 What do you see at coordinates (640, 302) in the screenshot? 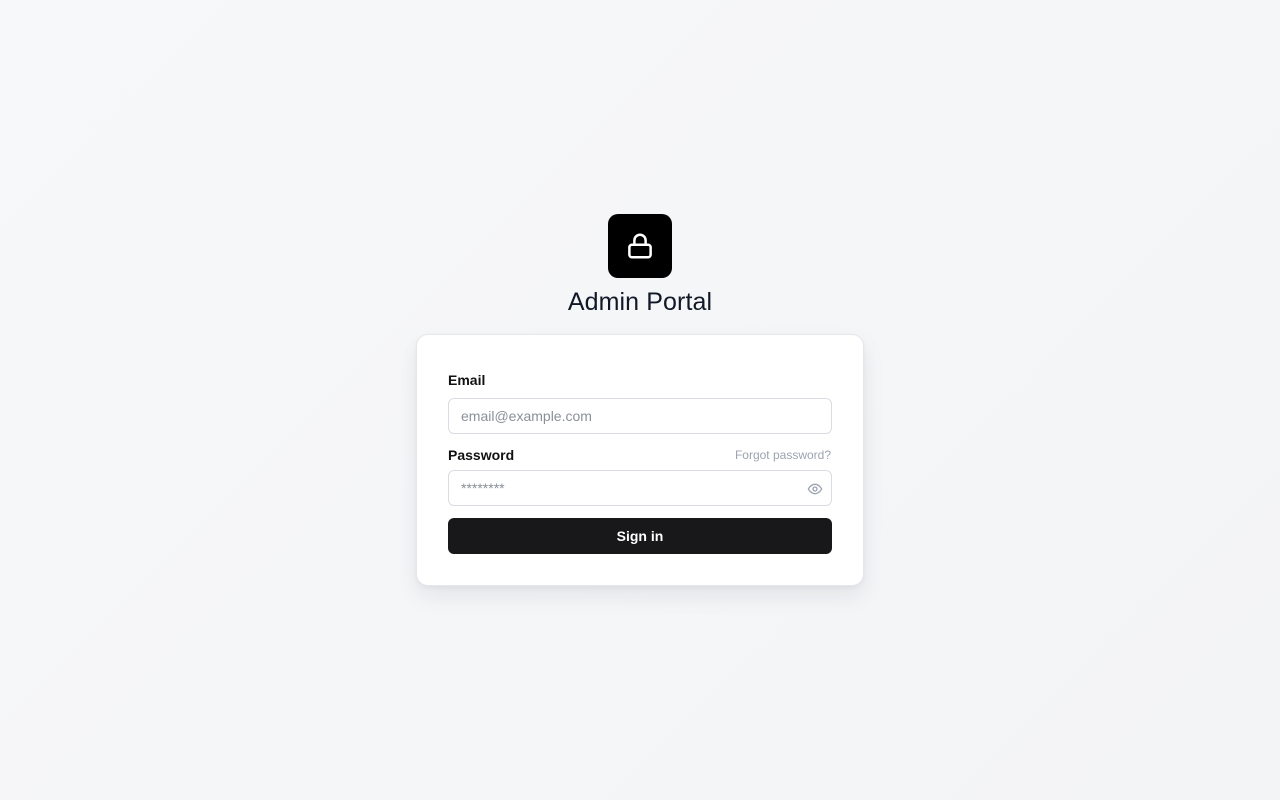
I see `page-title: Admin Portal` at bounding box center [640, 302].